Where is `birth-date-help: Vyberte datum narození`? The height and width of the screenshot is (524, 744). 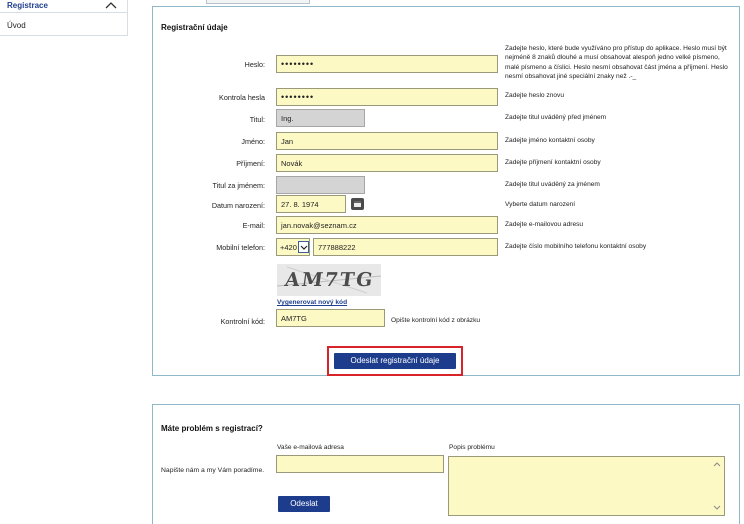
birth-date-help: Vyberte datum narození is located at coordinates (540, 204).